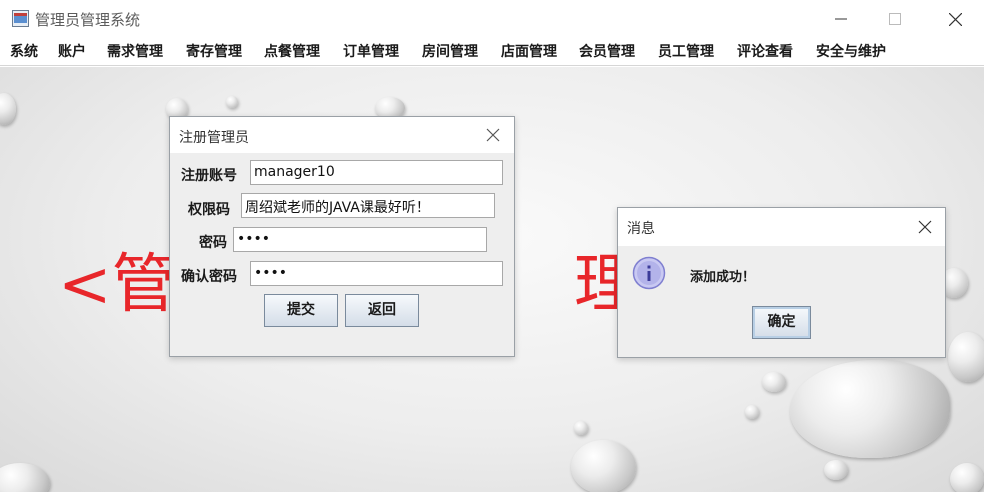  I want to click on submit-button: 提交, so click(301, 310).